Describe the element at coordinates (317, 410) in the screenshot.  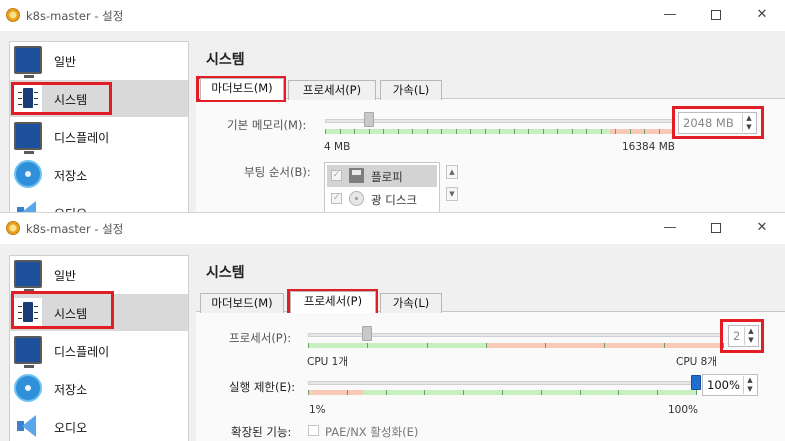
I see `cap-min-label: 1%` at that location.